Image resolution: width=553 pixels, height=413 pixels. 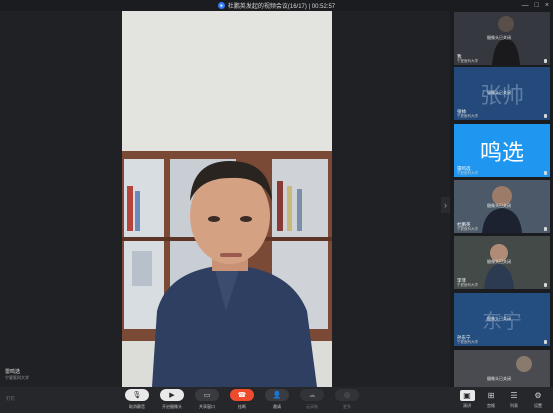 What do you see at coordinates (312, 406) in the screenshot?
I see `record-label: 云录制` at bounding box center [312, 406].